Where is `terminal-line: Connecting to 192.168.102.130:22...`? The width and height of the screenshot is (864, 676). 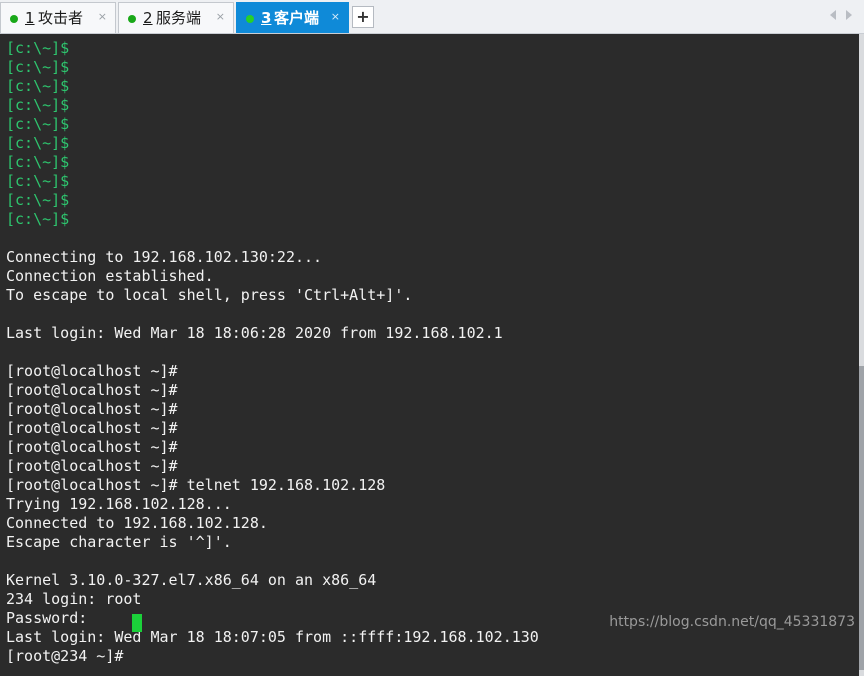 terminal-line: Connecting to 192.168.102.130:22... is located at coordinates (164, 257).